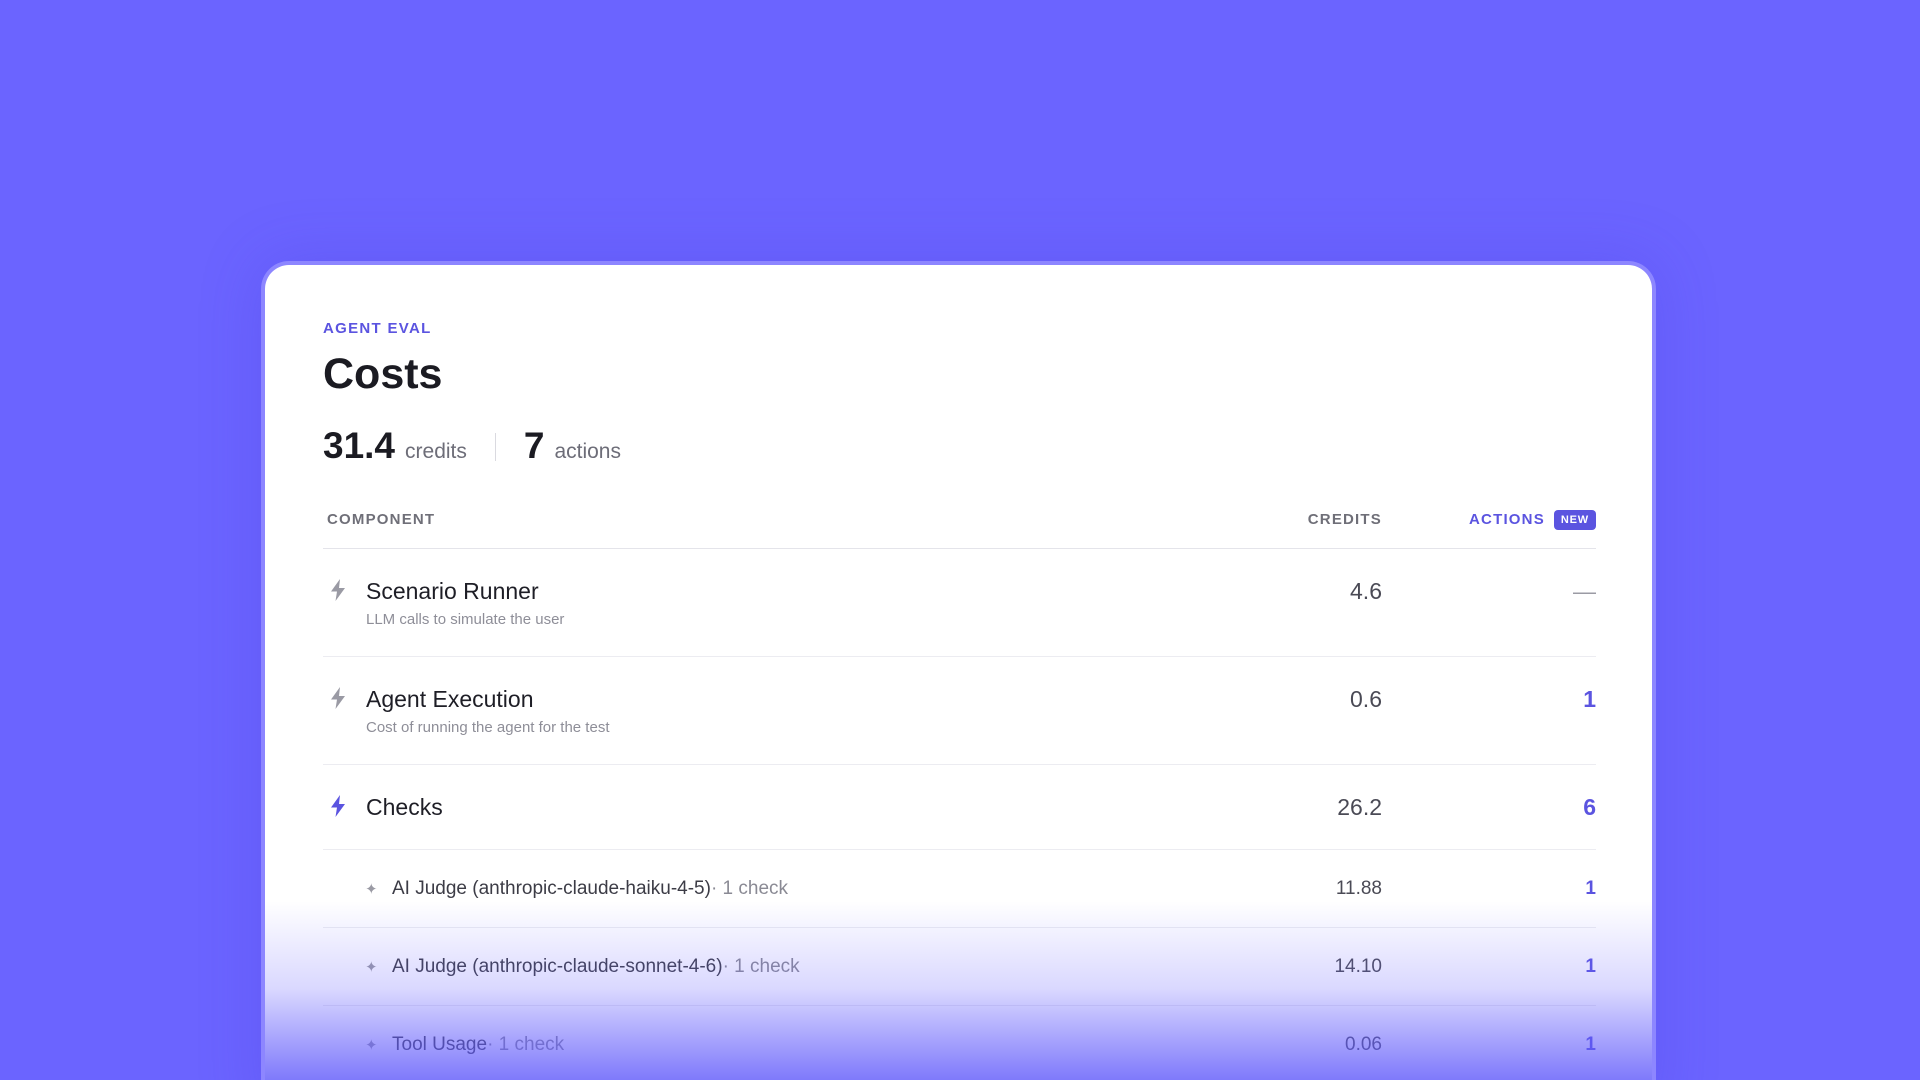 The height and width of the screenshot is (1080, 1920). What do you see at coordinates (452, 591) in the screenshot?
I see `component-name: Scenario Runner` at bounding box center [452, 591].